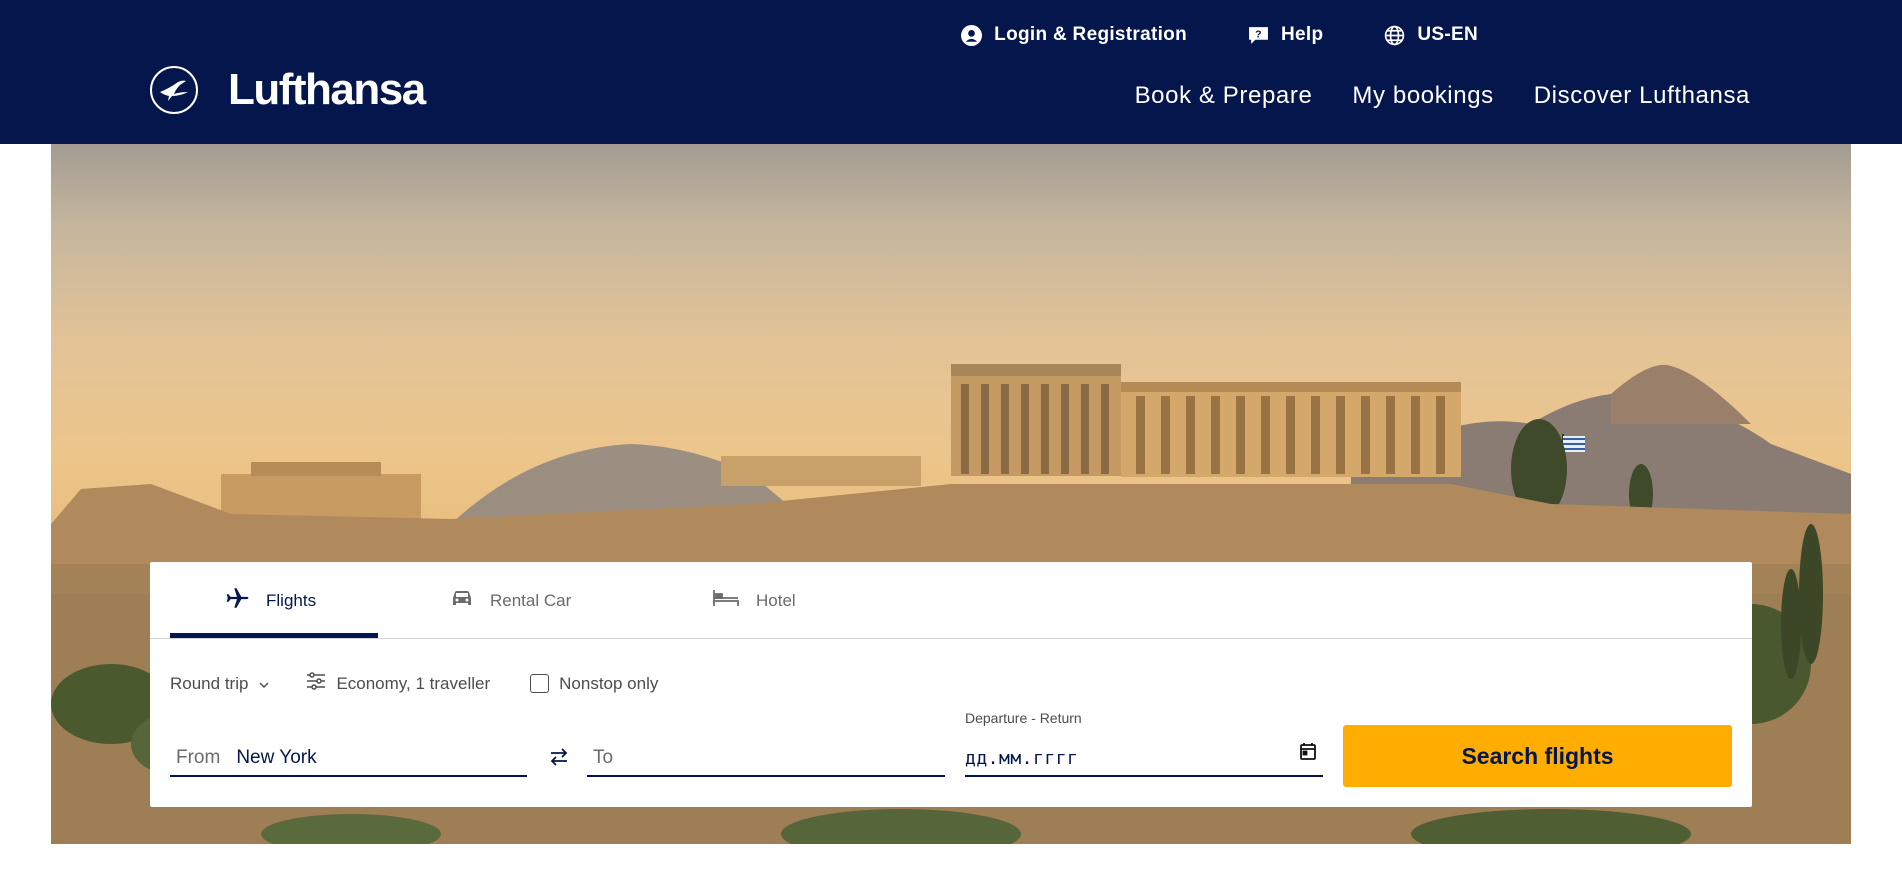 The image size is (1902, 872). Describe the element at coordinates (776, 600) in the screenshot. I see `tab-hotel-label: Hotel` at that location.